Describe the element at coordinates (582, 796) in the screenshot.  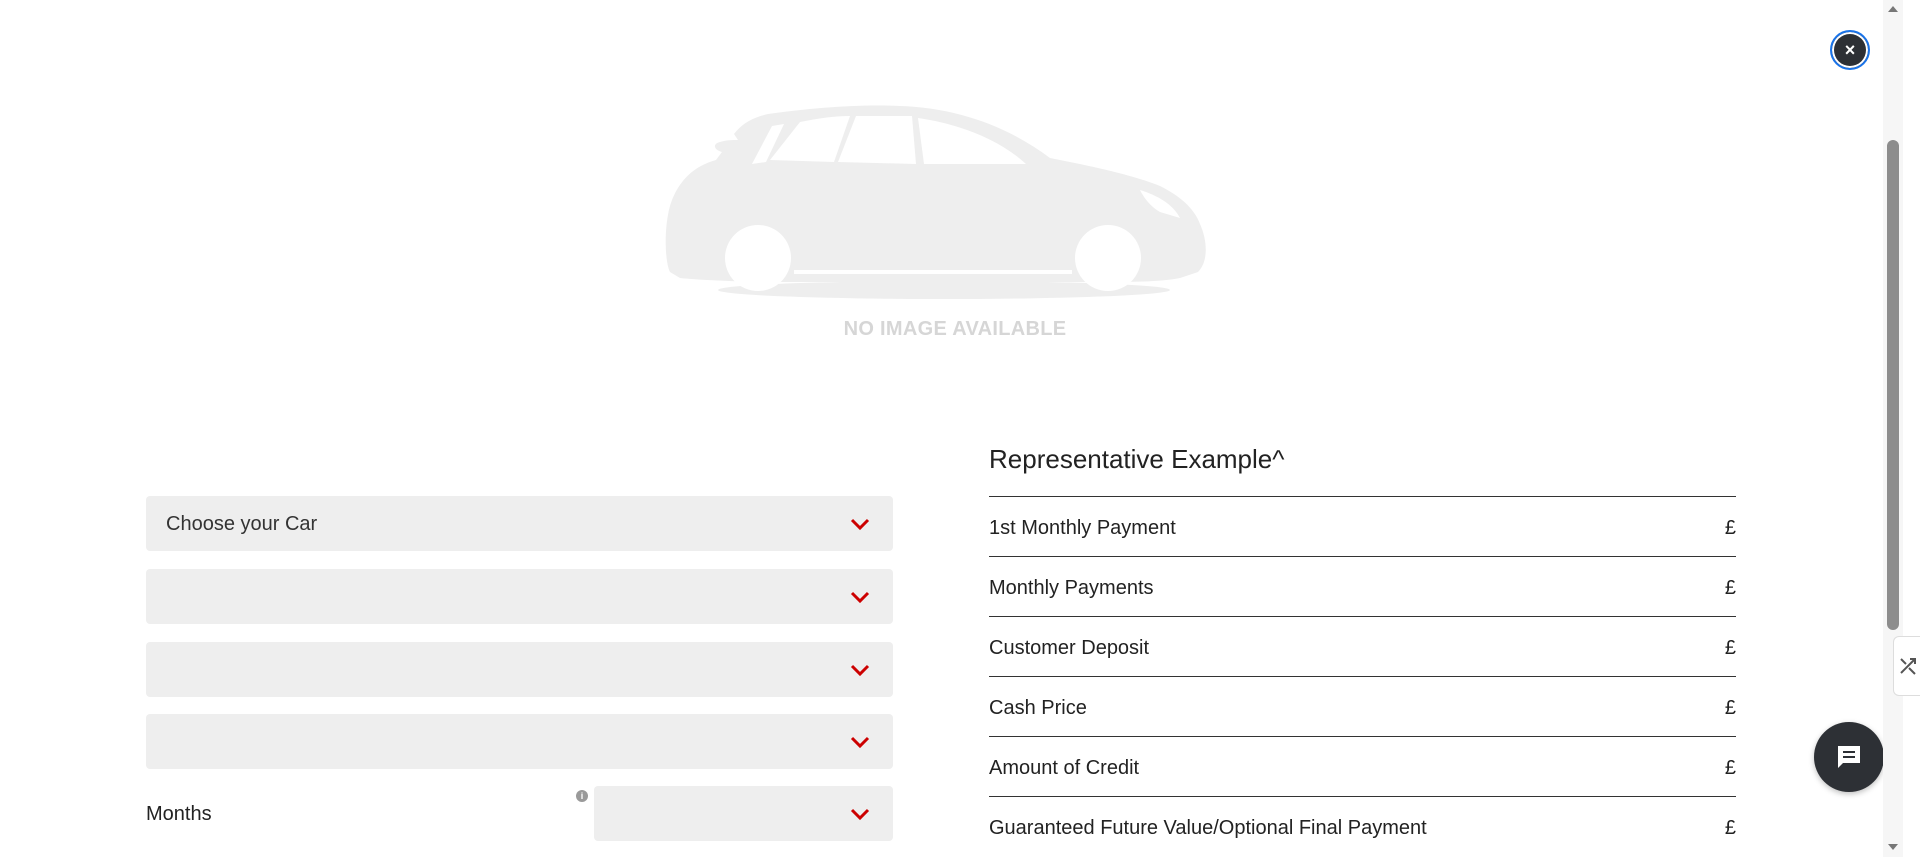
I see `info-icon: i` at that location.